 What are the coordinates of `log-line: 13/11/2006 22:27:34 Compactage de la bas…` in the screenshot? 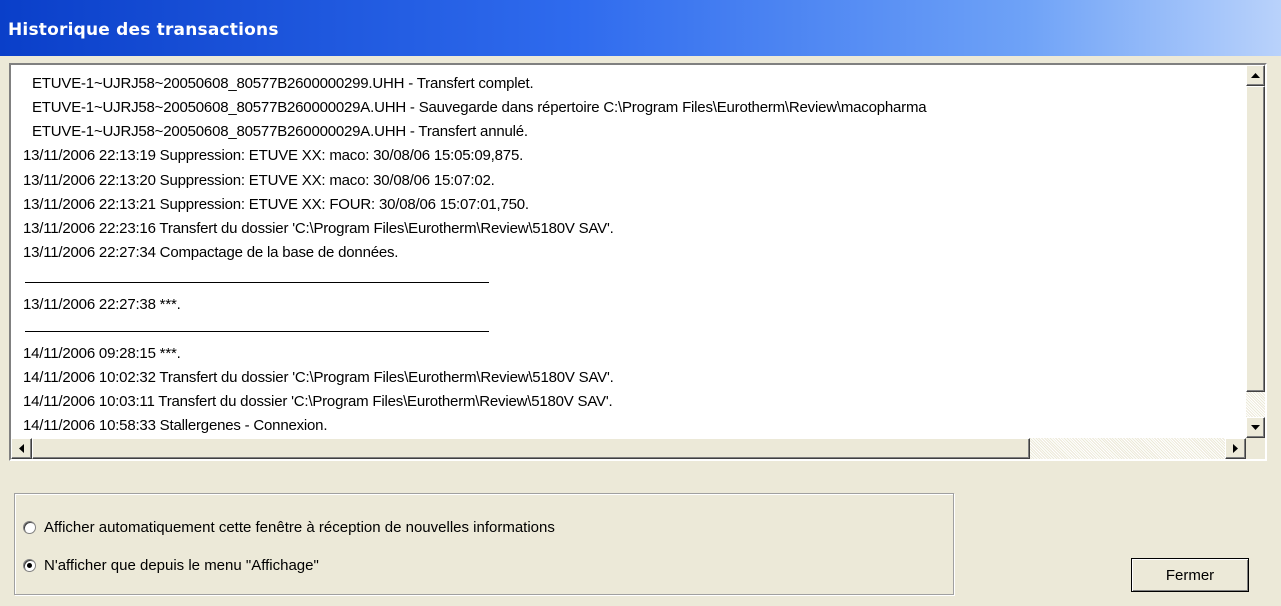 It's located at (211, 252).